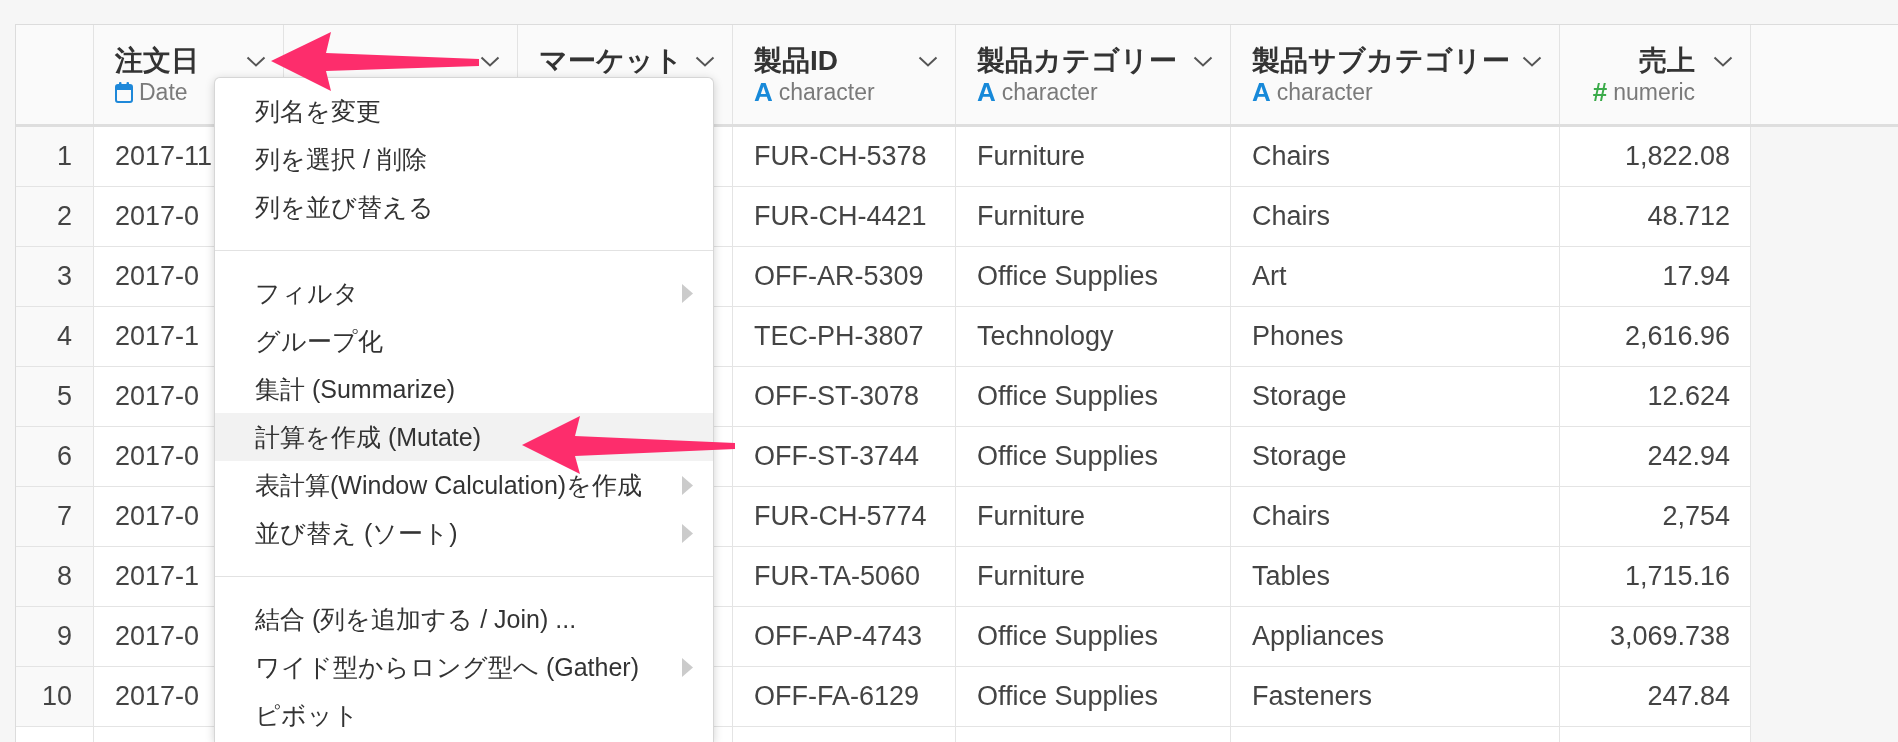 Image resolution: width=1898 pixels, height=742 pixels. I want to click on menu-item: フィルタ, so click(464, 293).